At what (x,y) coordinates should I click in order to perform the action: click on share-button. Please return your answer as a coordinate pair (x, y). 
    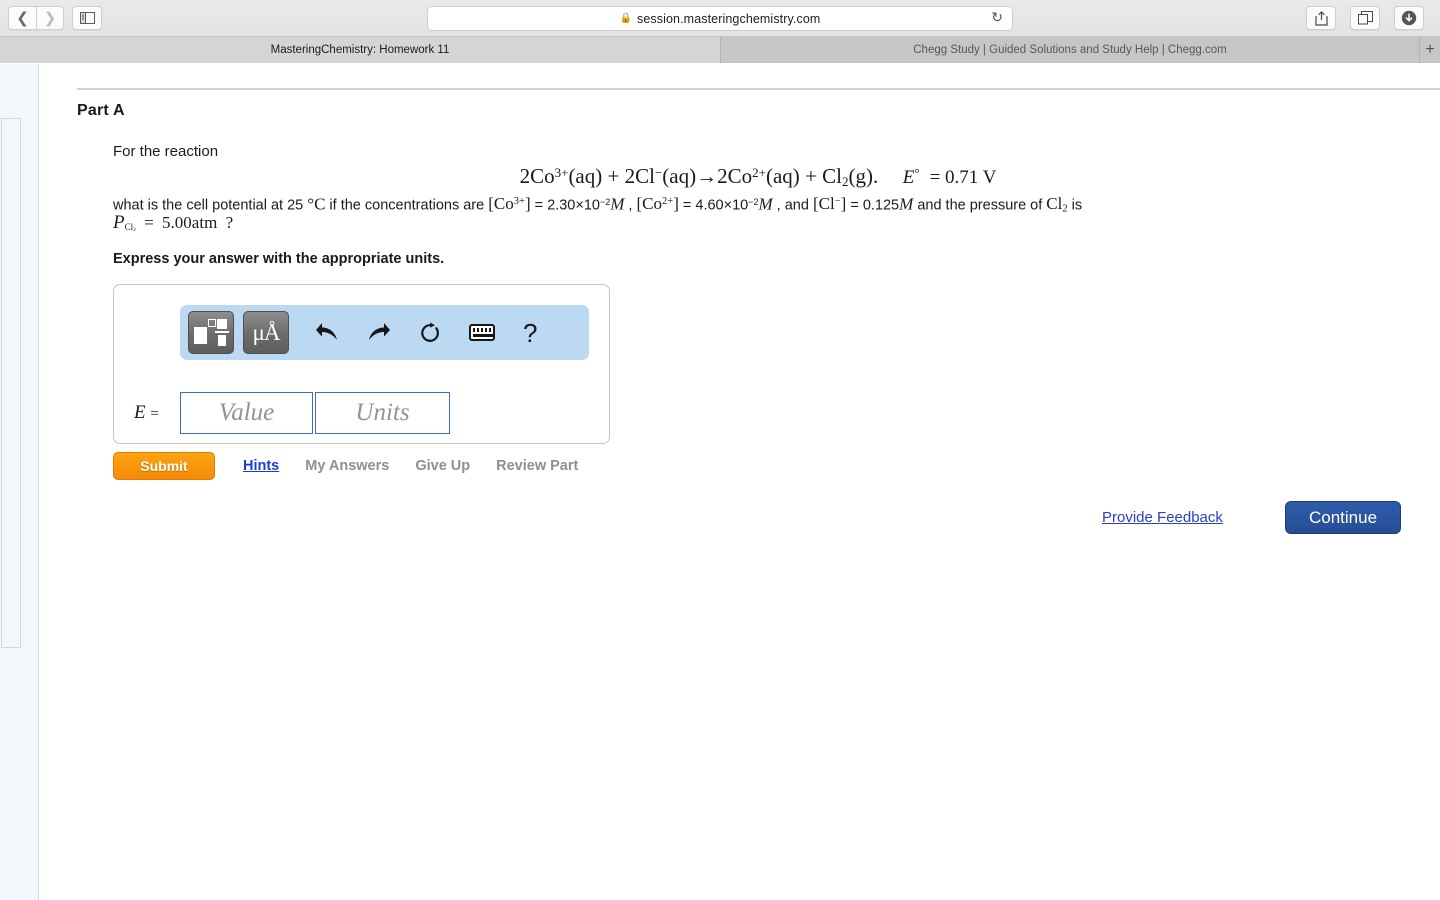
    Looking at the image, I should click on (1321, 18).